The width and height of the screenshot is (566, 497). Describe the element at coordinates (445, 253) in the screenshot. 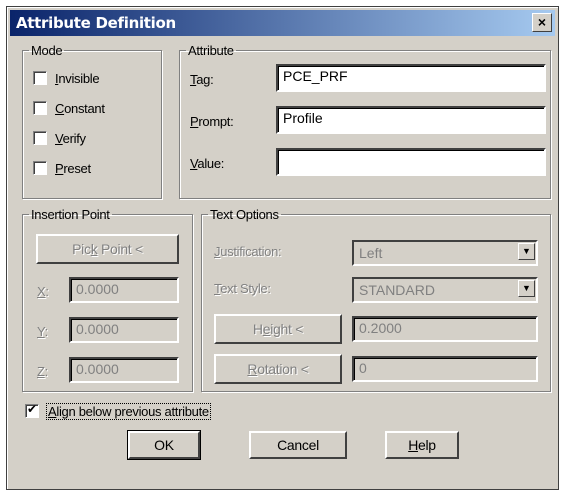

I see `justification-select: Left ▼` at that location.